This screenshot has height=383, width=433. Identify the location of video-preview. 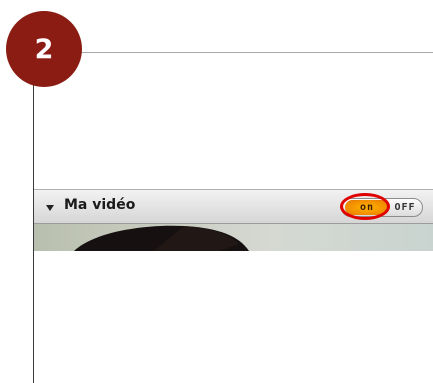
(233, 237).